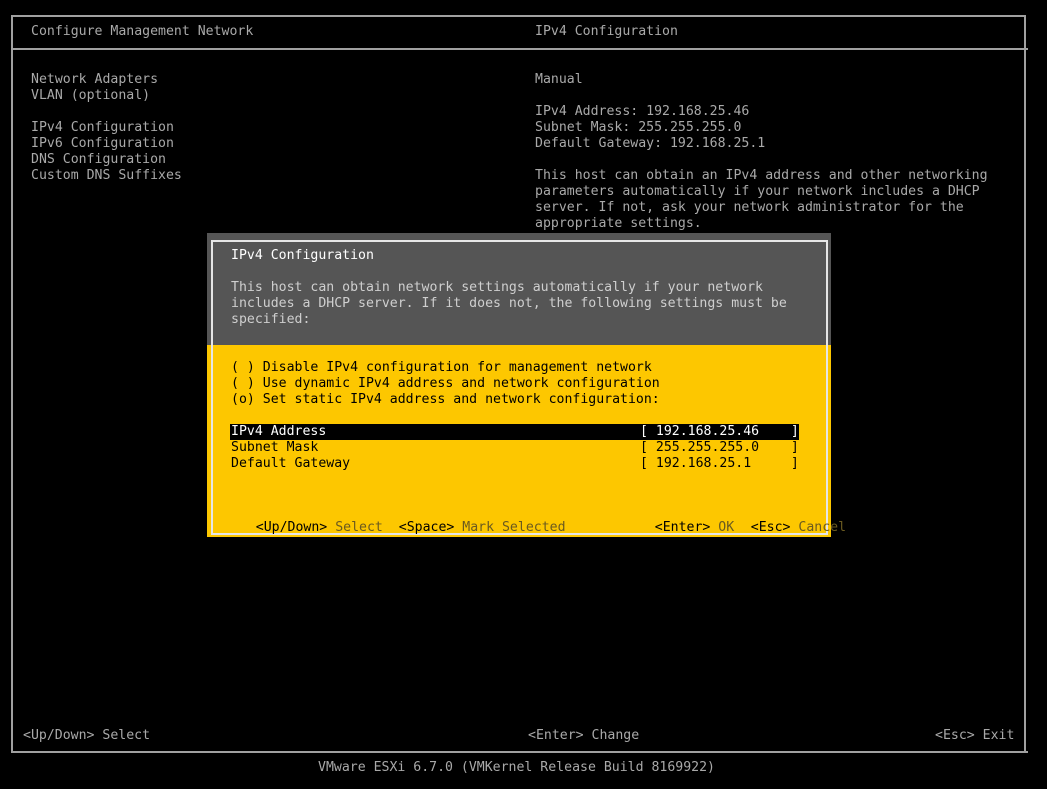  What do you see at coordinates (94, 80) in the screenshot?
I see `menu-item-network-adapters: Network Adapters` at bounding box center [94, 80].